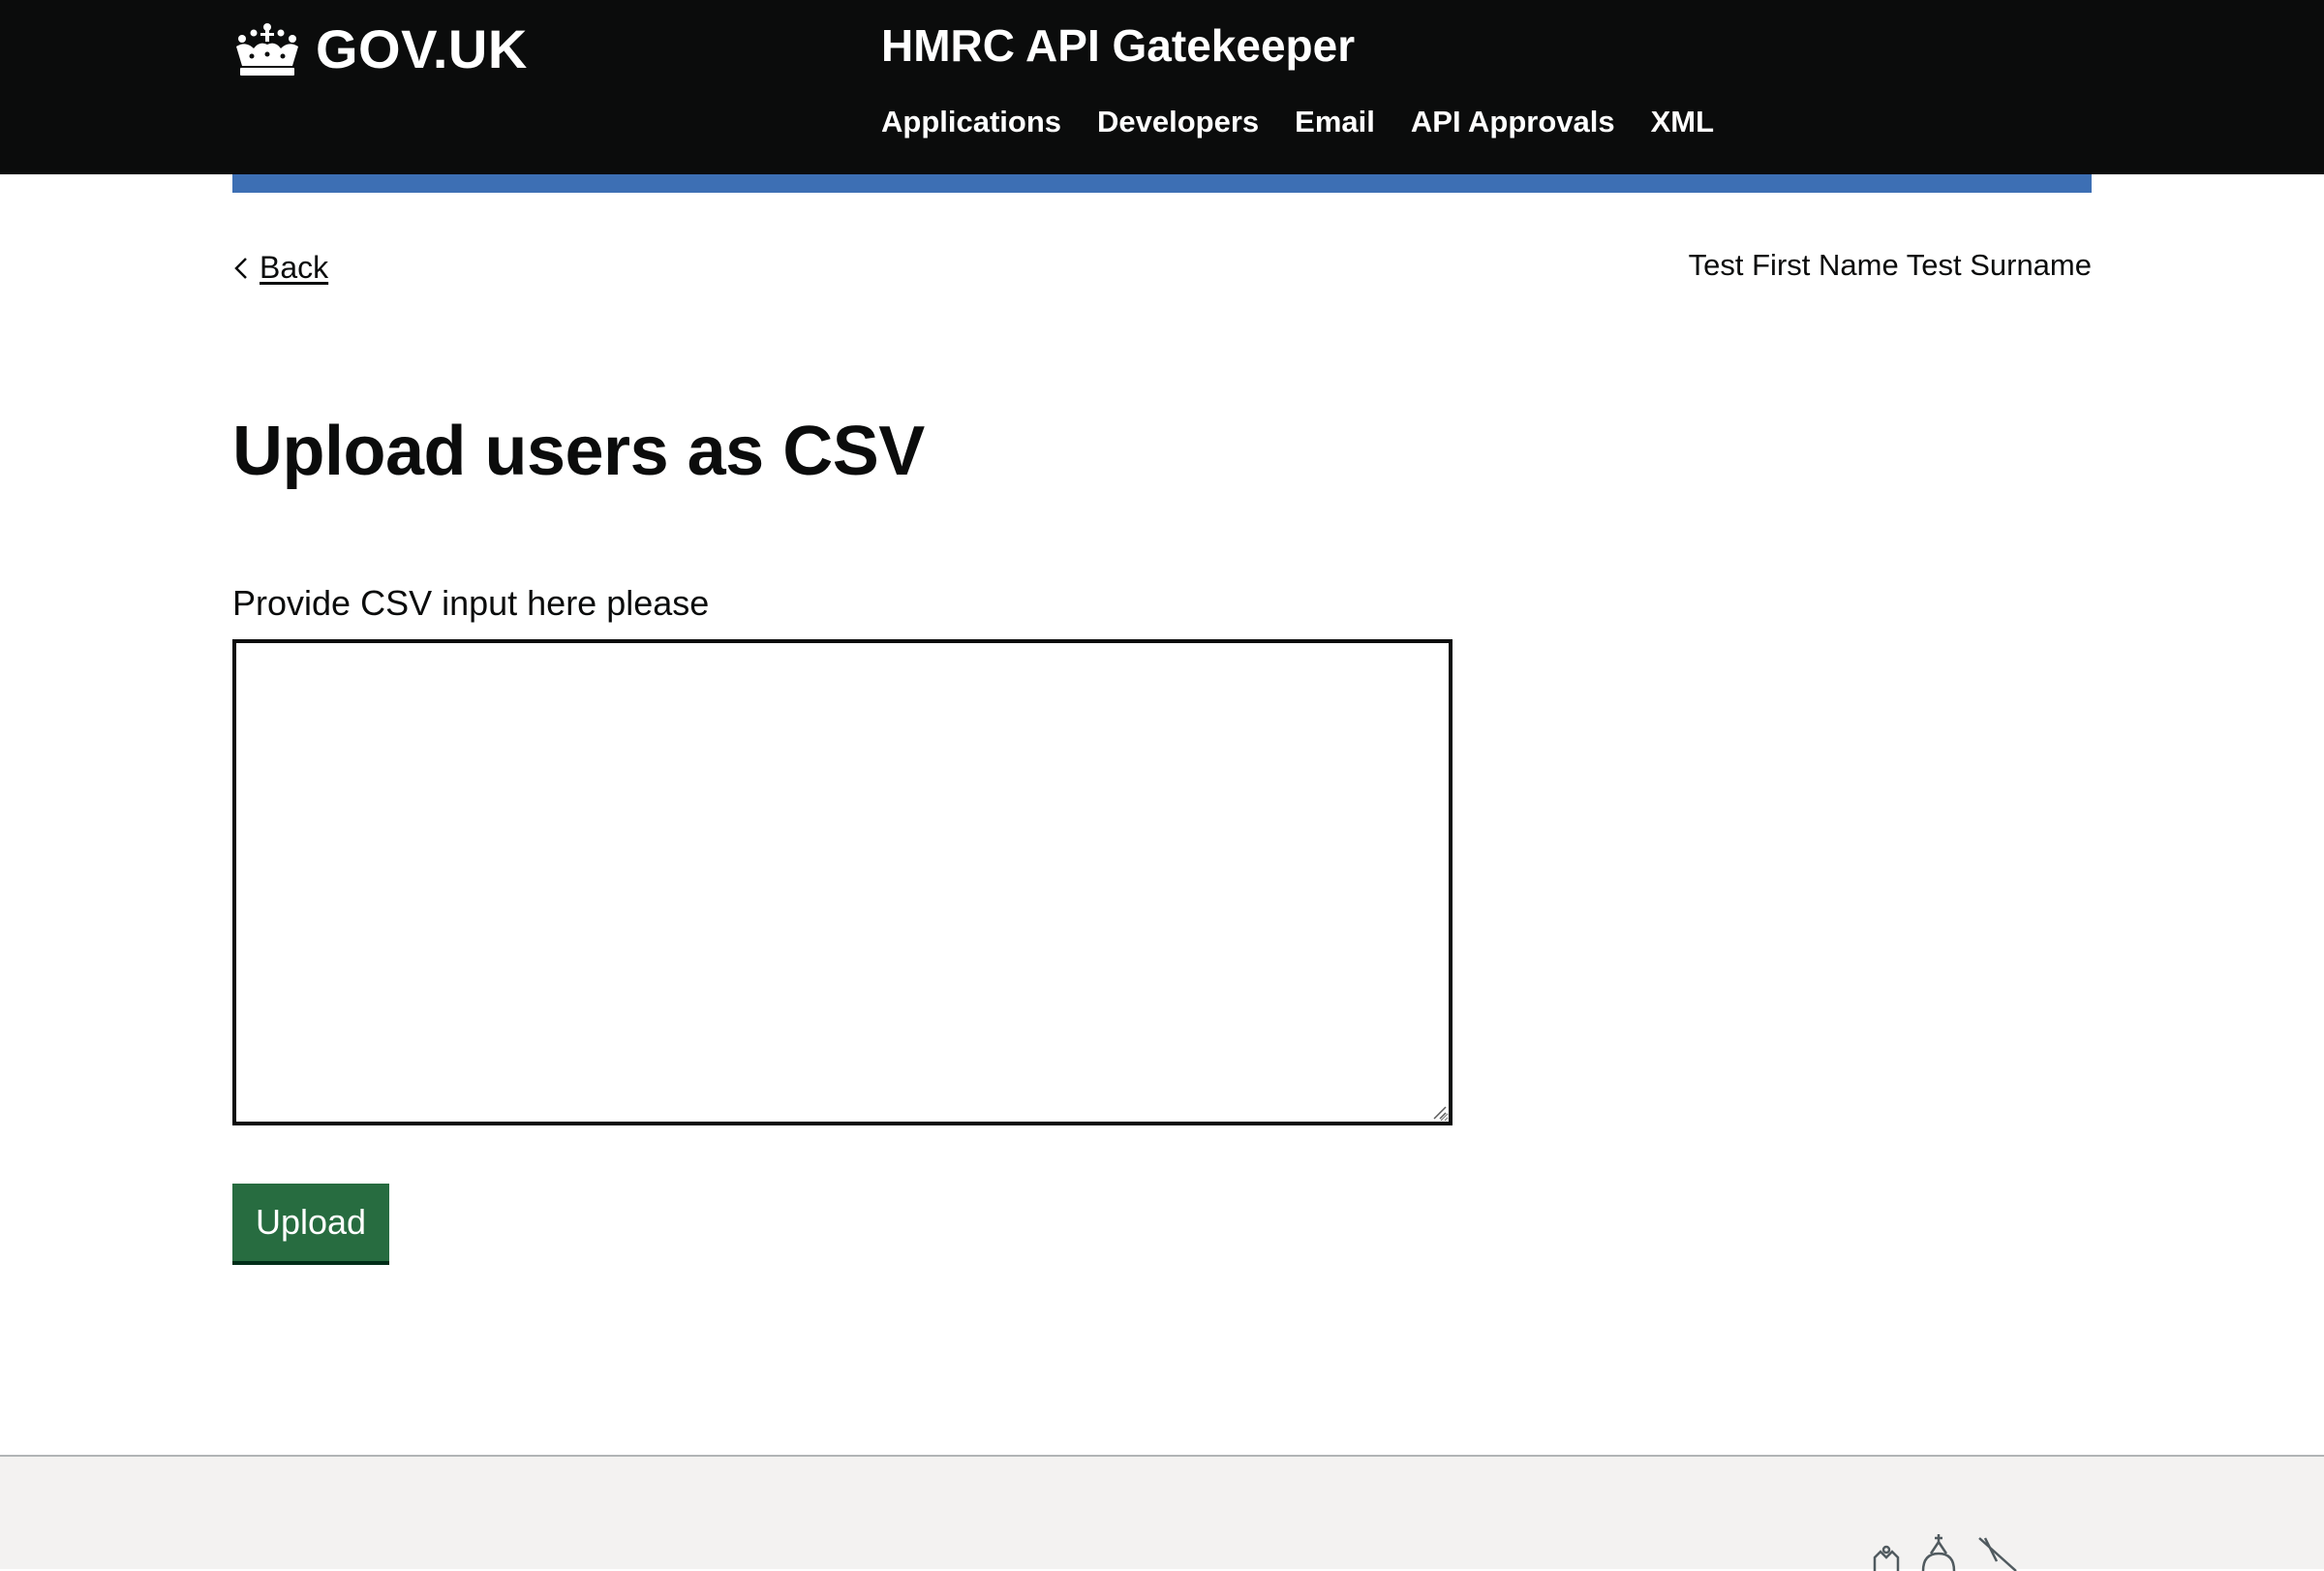  I want to click on nav-developers: Developers, so click(1178, 122).